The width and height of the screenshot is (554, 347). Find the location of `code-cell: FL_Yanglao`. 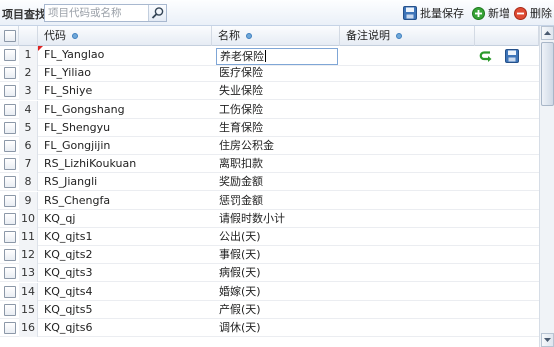

code-cell: FL_Yanglao is located at coordinates (126, 55).